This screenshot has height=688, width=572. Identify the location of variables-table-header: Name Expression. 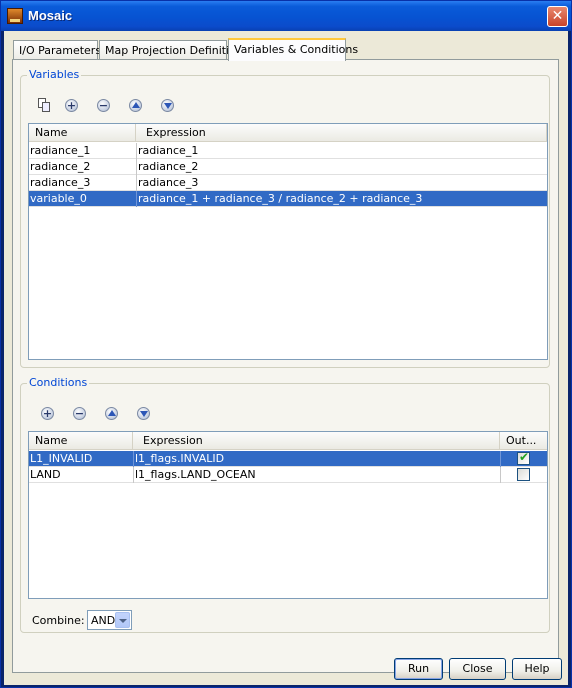
(288, 133).